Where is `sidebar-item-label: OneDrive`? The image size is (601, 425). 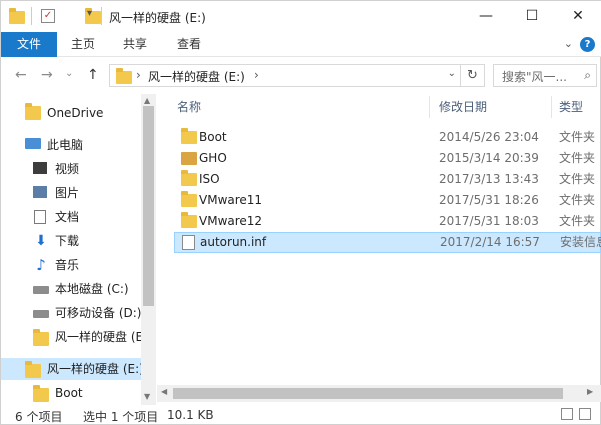 sidebar-item-label: OneDrive is located at coordinates (75, 113).